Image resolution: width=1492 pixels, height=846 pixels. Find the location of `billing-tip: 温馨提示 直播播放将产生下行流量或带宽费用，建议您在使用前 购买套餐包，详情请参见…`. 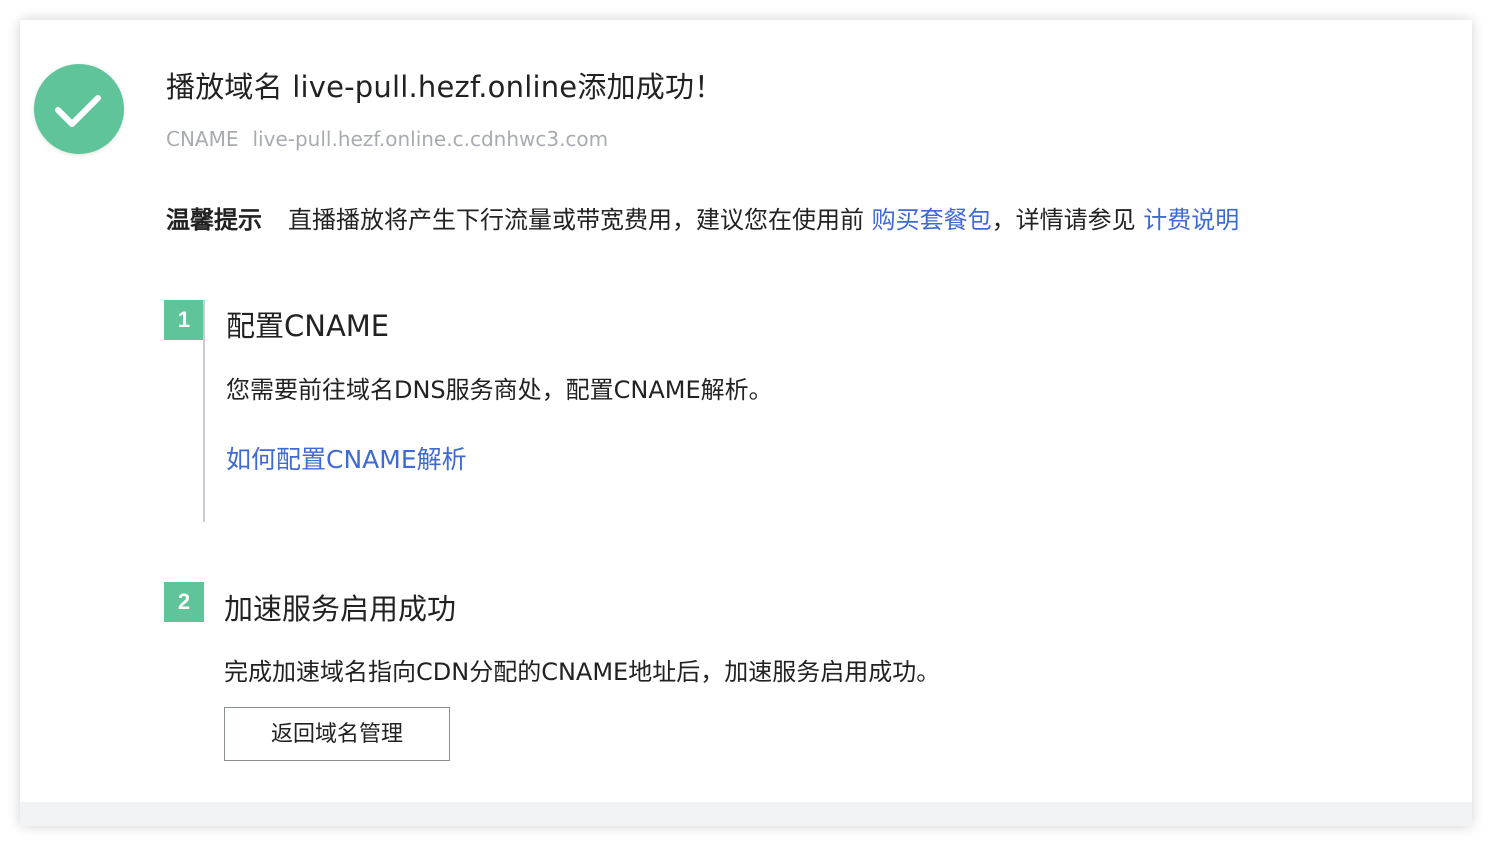

billing-tip: 温馨提示 直播播放将产生下行流量或带宽费用，建议您在使用前 购买套餐包，详情请参见… is located at coordinates (702, 217).